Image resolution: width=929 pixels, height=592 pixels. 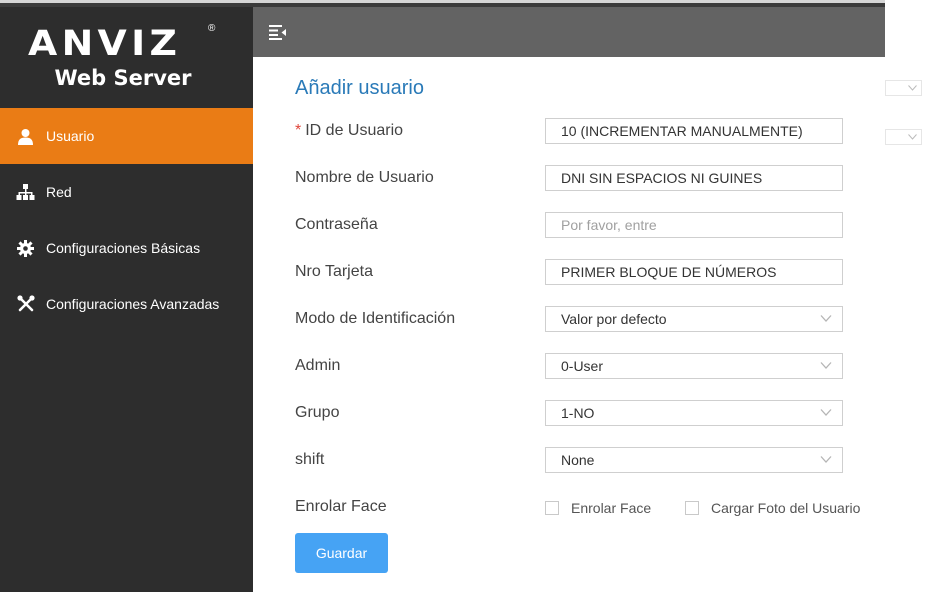 I want to click on sidebar-item-label: Configuraciones Básicas, so click(x=123, y=248).